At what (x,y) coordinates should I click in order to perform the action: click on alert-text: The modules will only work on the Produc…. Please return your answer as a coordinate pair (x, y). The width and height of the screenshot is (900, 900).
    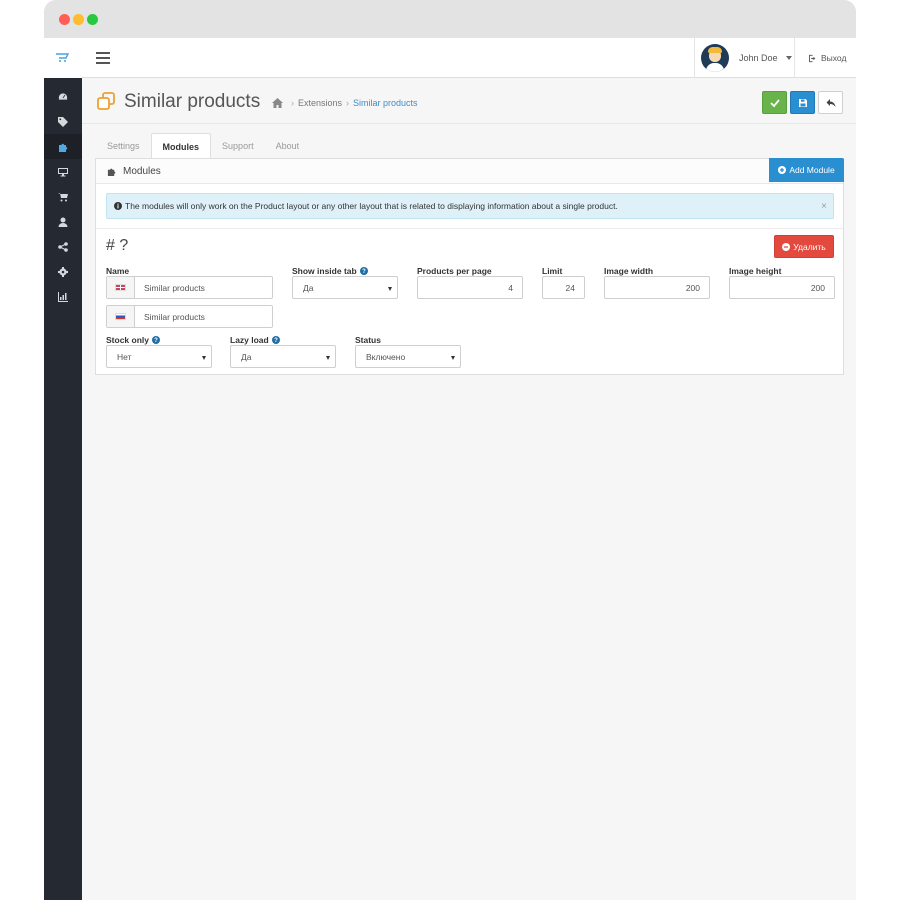
    Looking at the image, I should click on (371, 206).